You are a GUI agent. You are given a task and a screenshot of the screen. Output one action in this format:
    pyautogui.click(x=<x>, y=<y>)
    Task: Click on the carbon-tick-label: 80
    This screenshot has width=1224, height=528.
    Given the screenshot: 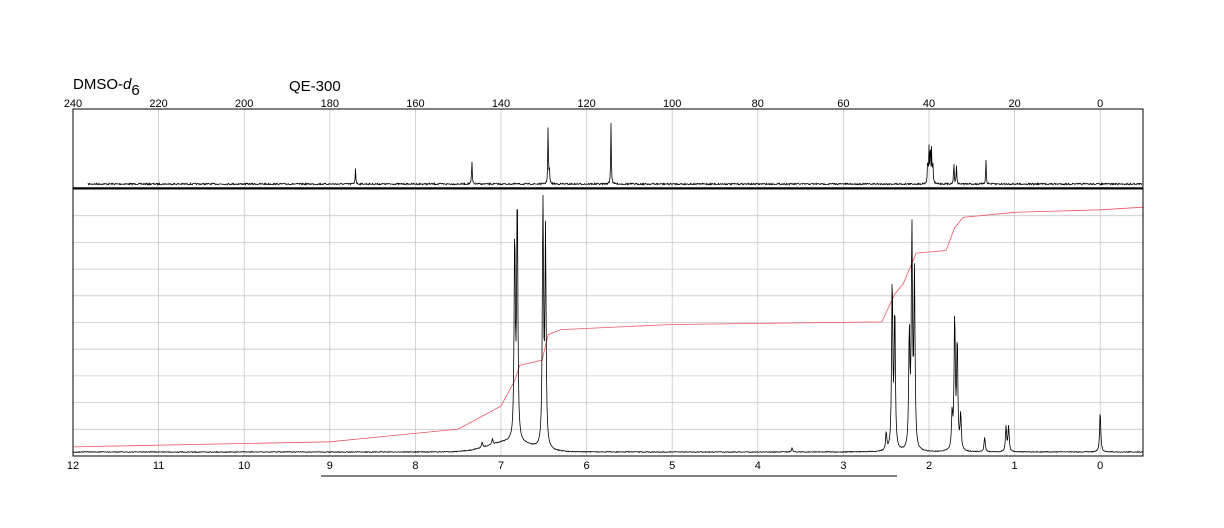 What is the action you would take?
    pyautogui.click(x=758, y=104)
    